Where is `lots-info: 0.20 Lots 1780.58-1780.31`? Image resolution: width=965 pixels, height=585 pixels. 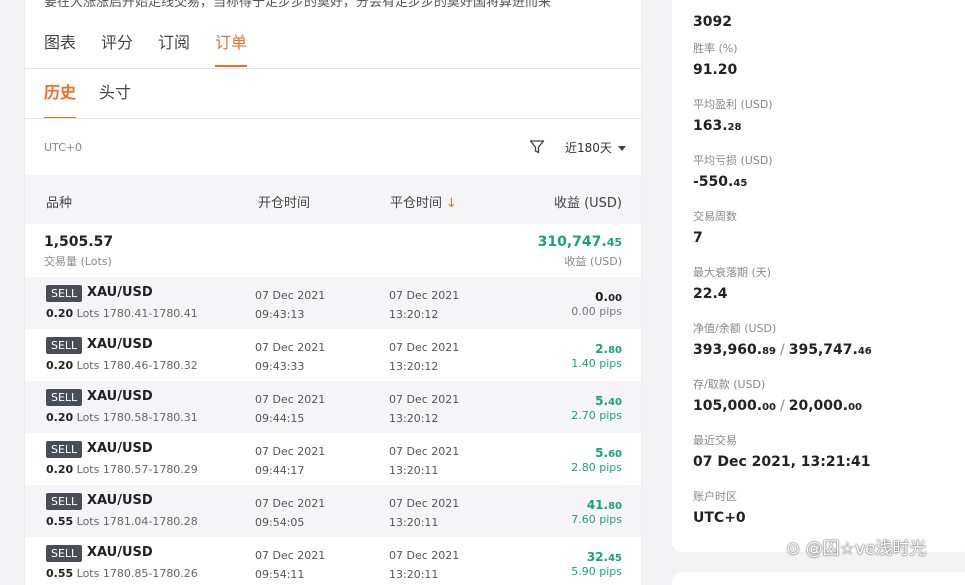 lots-info: 0.20 Lots 1780.58-1780.31 is located at coordinates (122, 417).